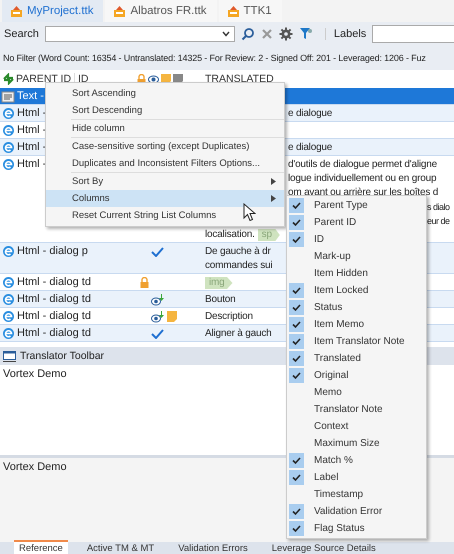  Describe the element at coordinates (438, 221) in the screenshot. I see `translated-text: eur de` at that location.